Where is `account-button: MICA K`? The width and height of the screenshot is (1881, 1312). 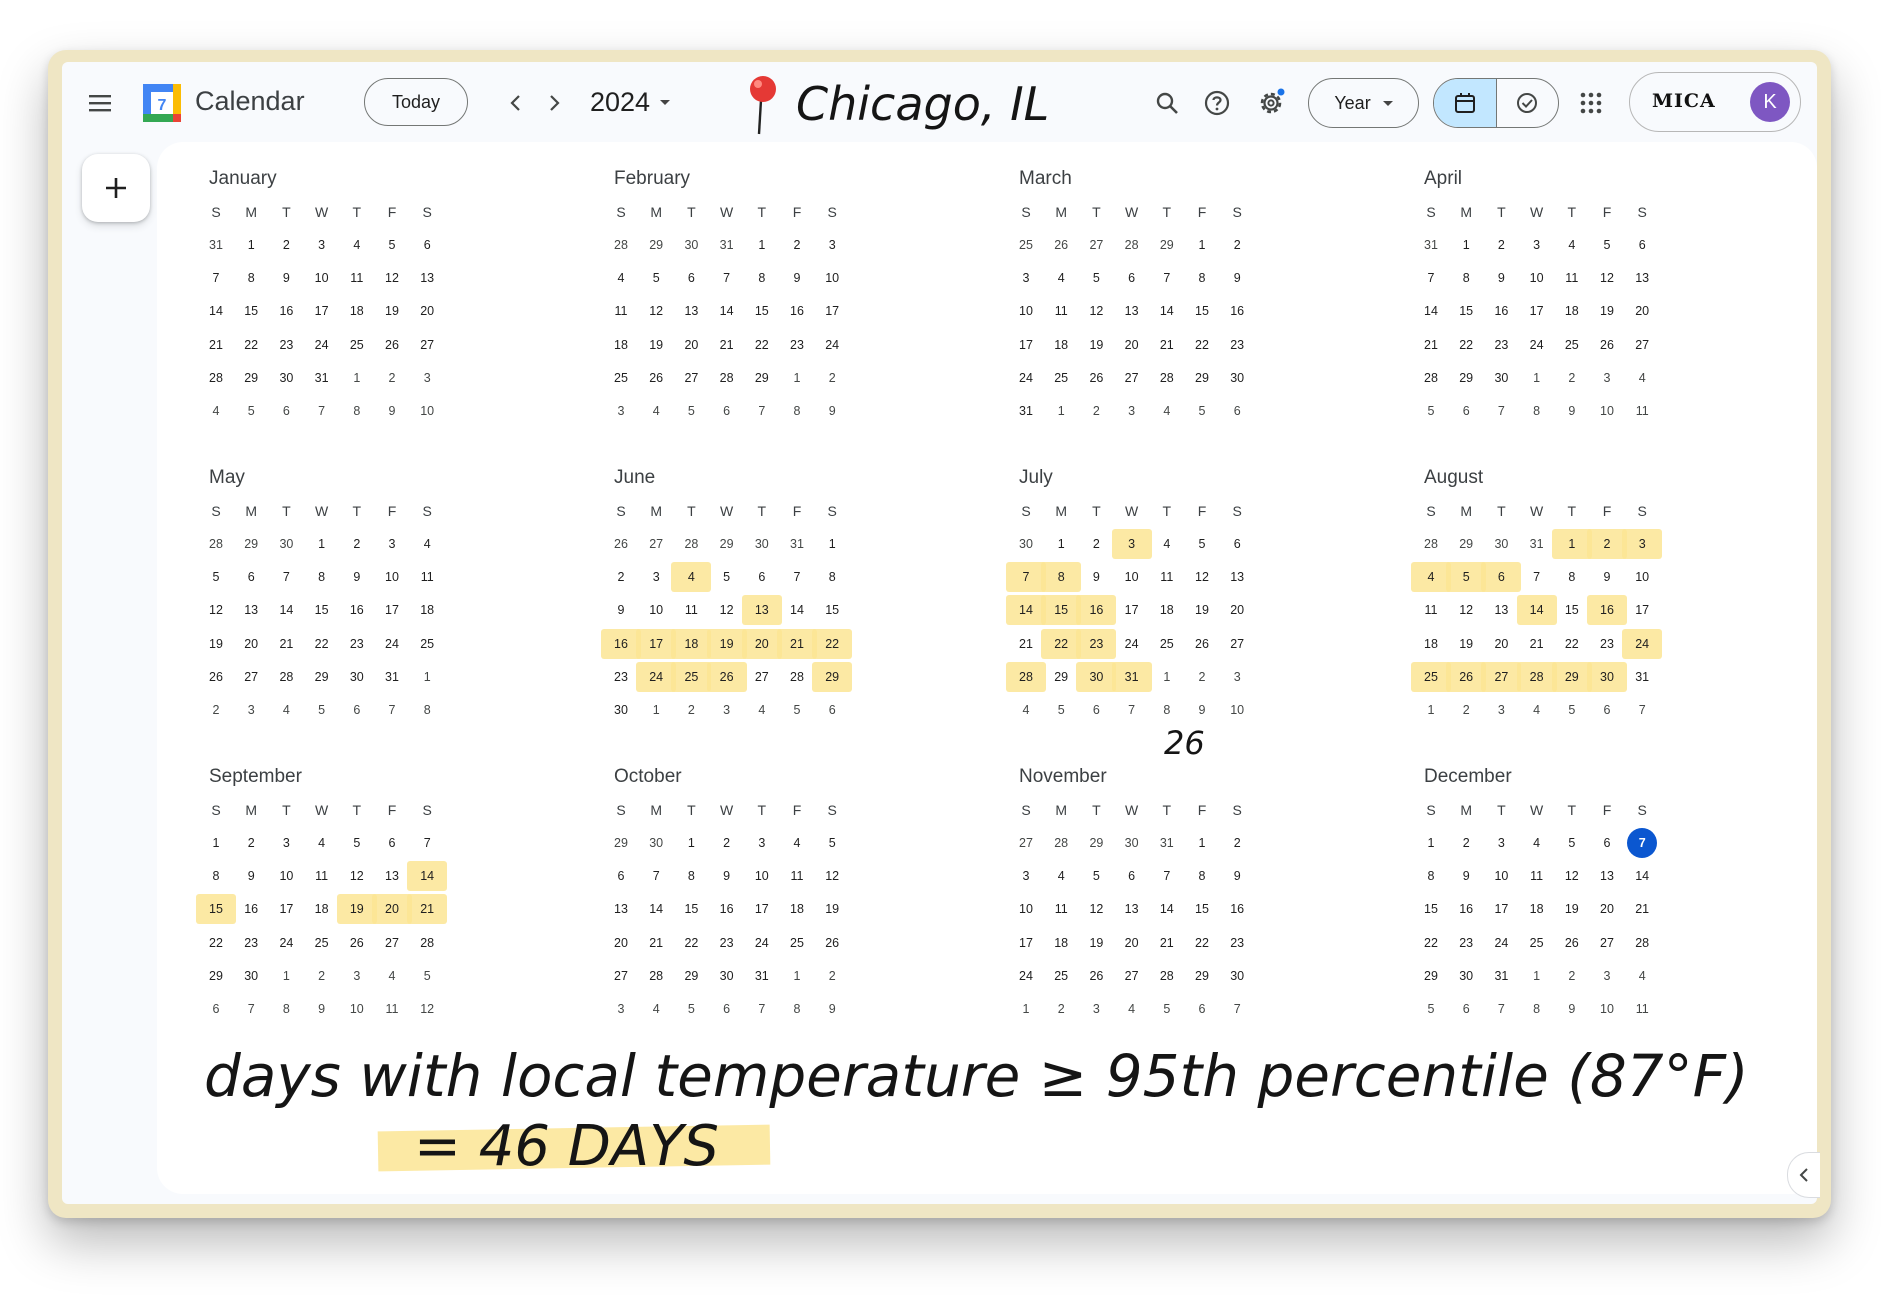
account-button: MICA K is located at coordinates (1715, 102).